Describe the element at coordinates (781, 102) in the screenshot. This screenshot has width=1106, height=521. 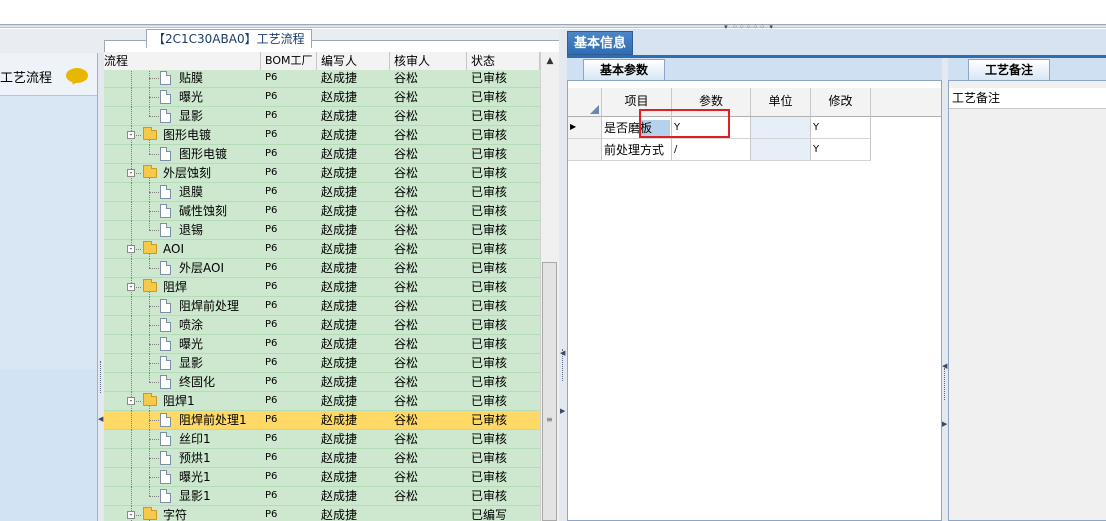
I see `params-header-unit: 单位` at that location.